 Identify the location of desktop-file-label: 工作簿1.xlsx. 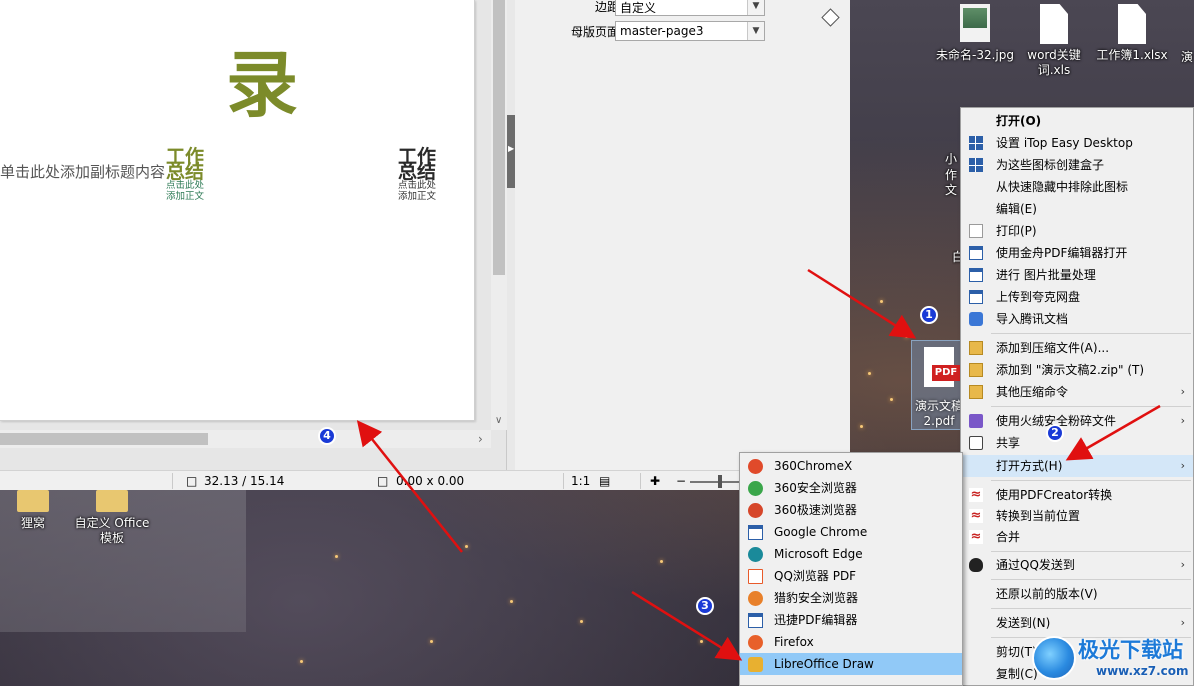
(1132, 55).